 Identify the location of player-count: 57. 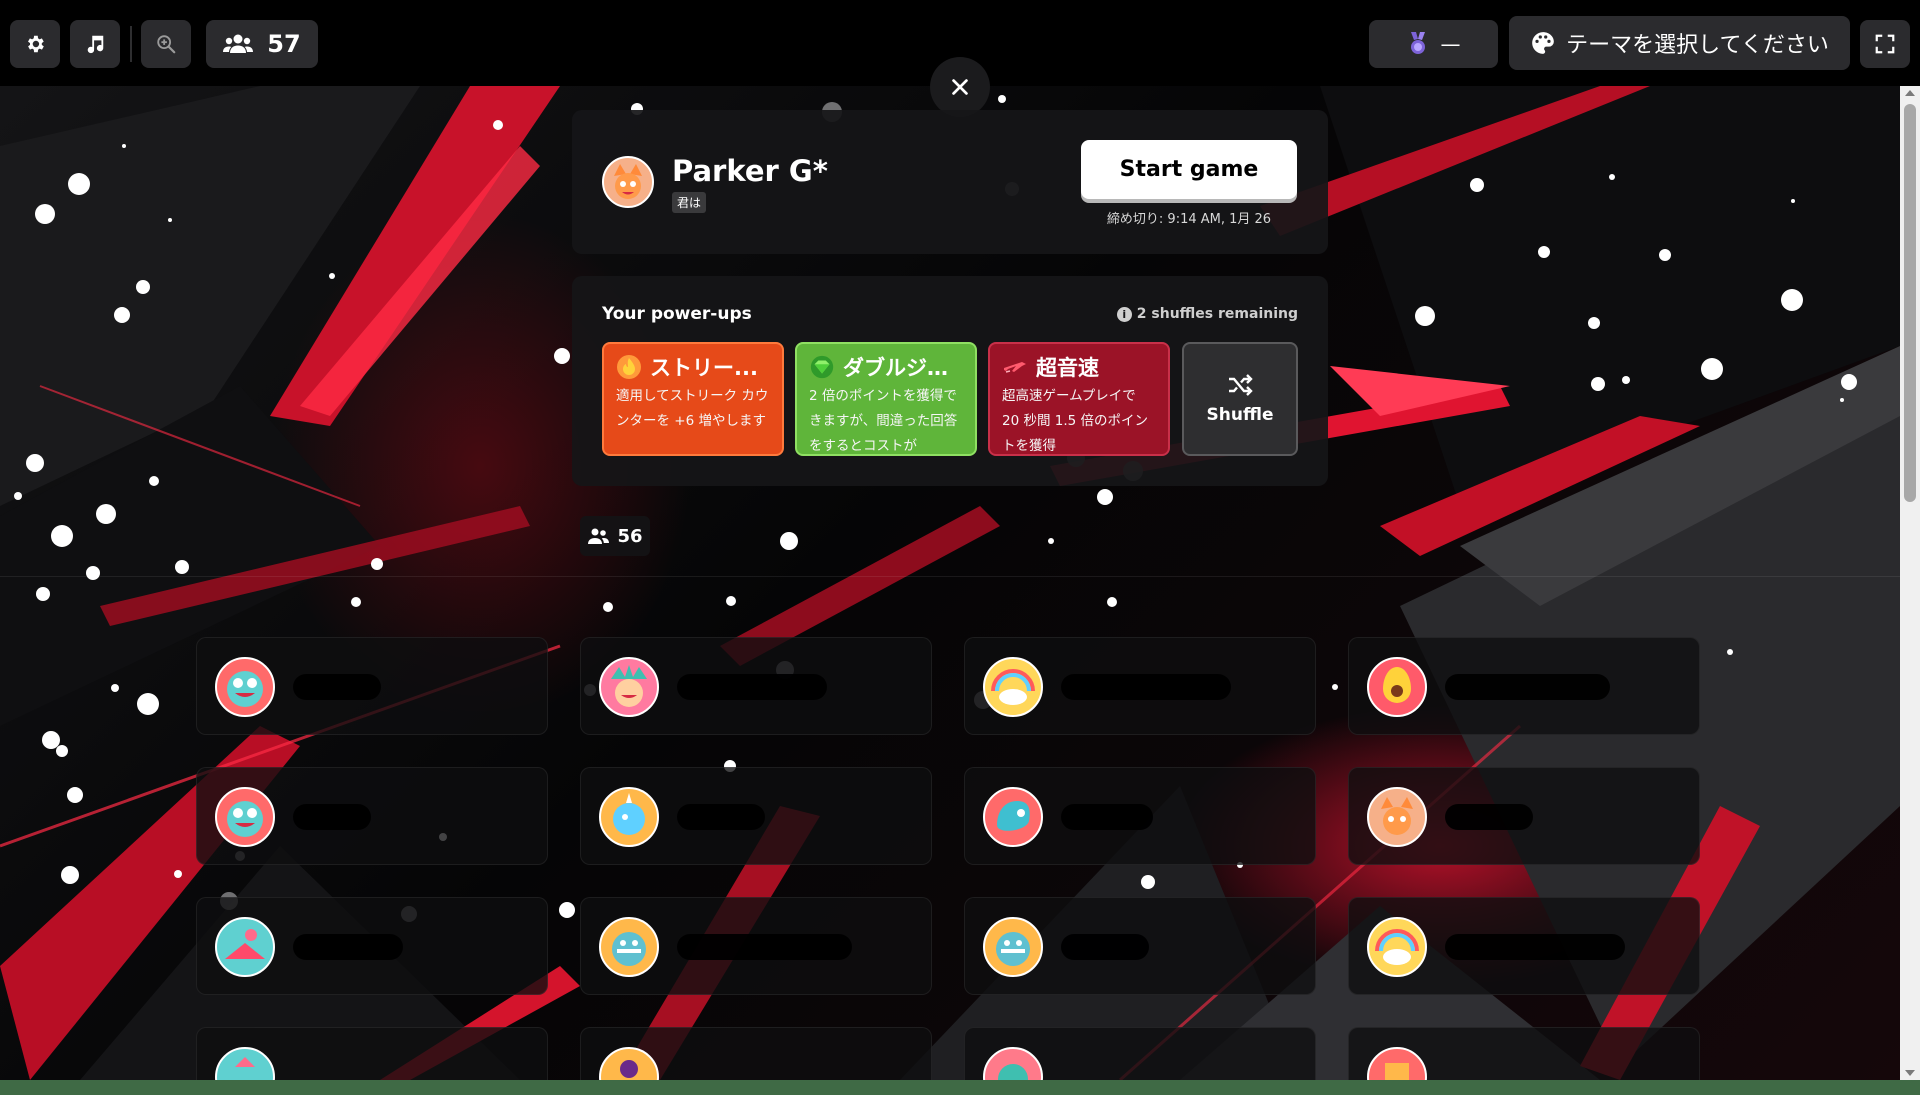
(284, 44).